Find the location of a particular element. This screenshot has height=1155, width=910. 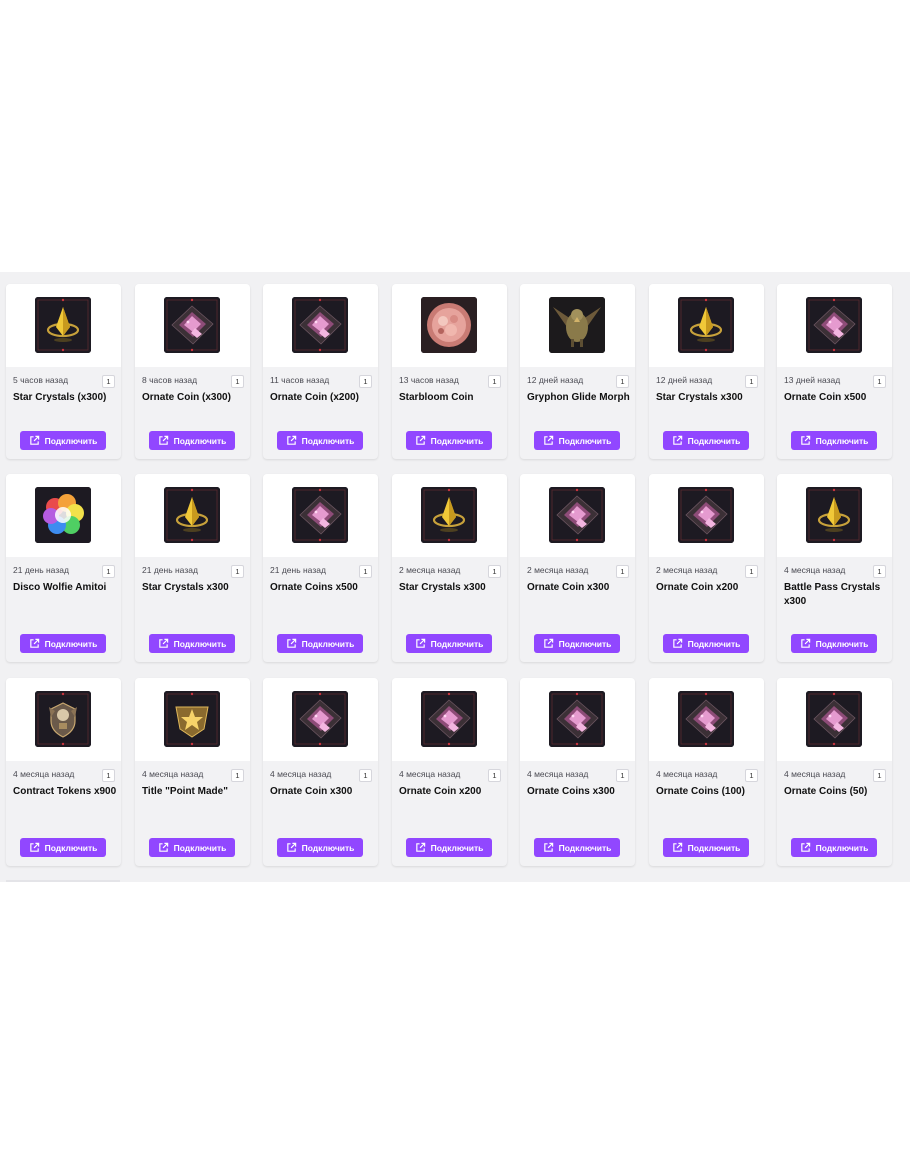

reward-title: Star Crystals (x300) is located at coordinates (60, 397).